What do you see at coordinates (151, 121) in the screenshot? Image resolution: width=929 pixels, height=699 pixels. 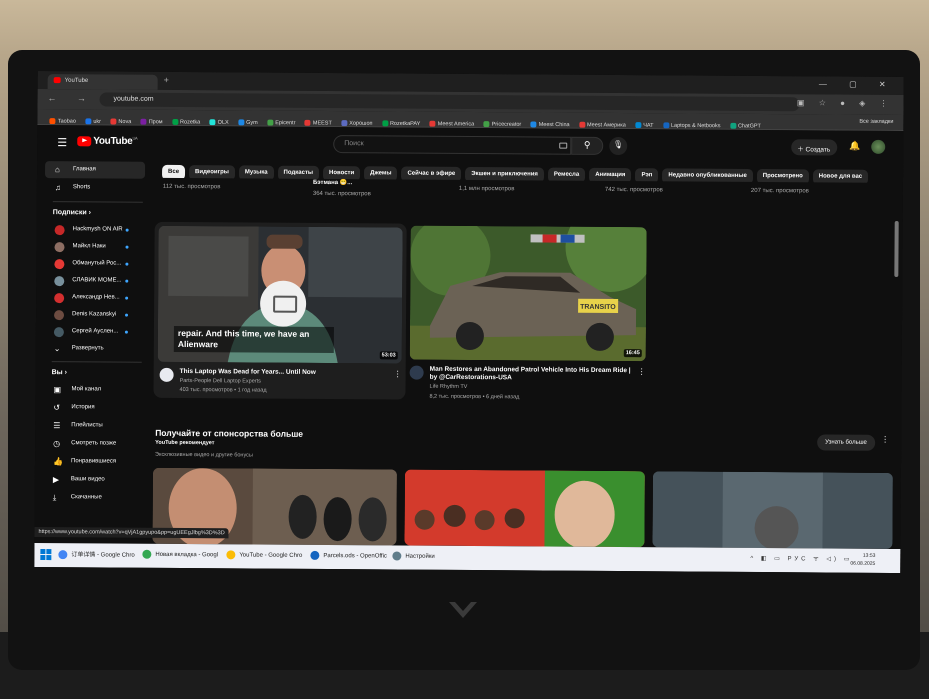 I see `bookmark-item: Пром` at bounding box center [151, 121].